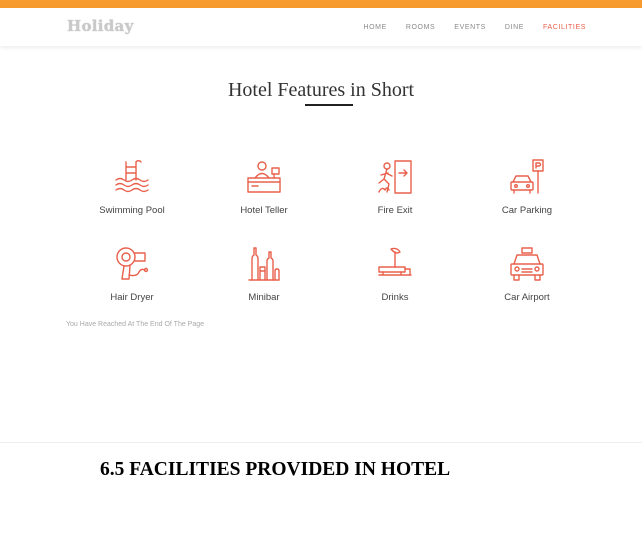  I want to click on hotel-teller-icon, so click(264, 177).